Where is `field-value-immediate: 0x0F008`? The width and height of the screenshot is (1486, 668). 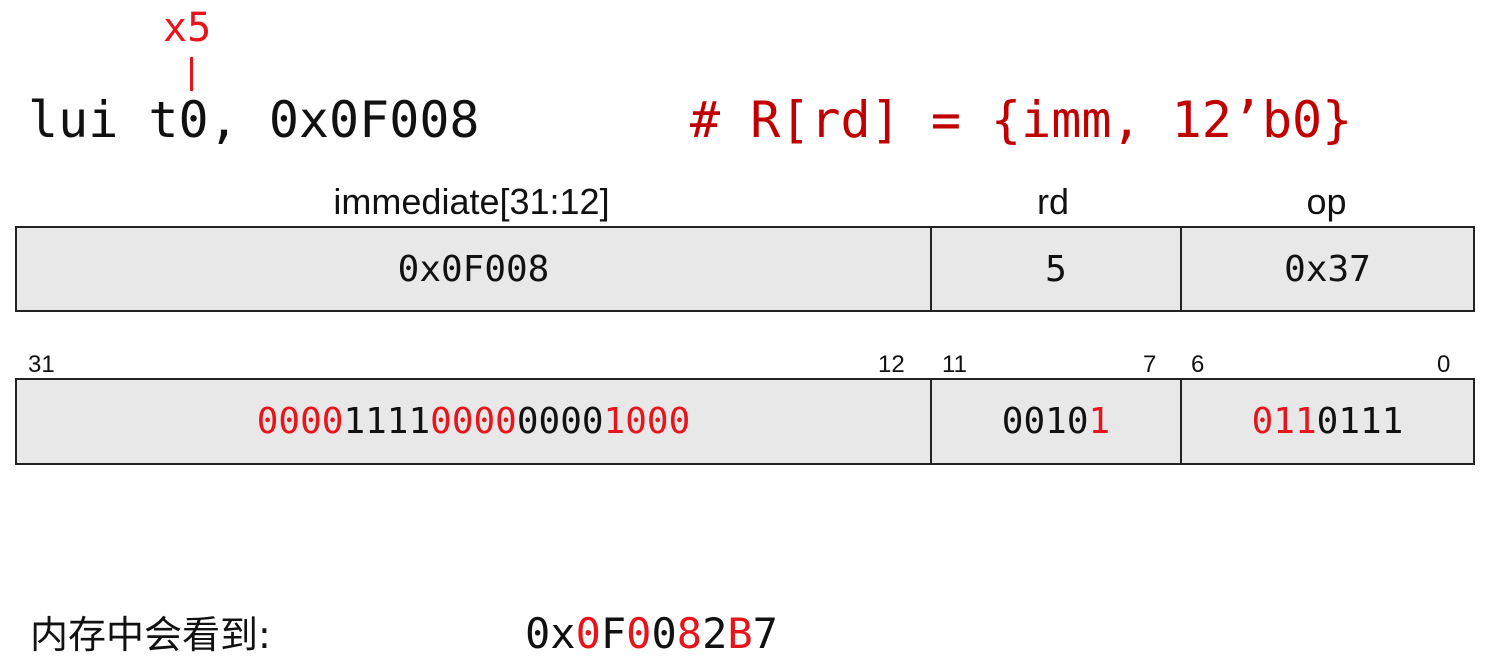 field-value-immediate: 0x0F008 is located at coordinates (473, 269).